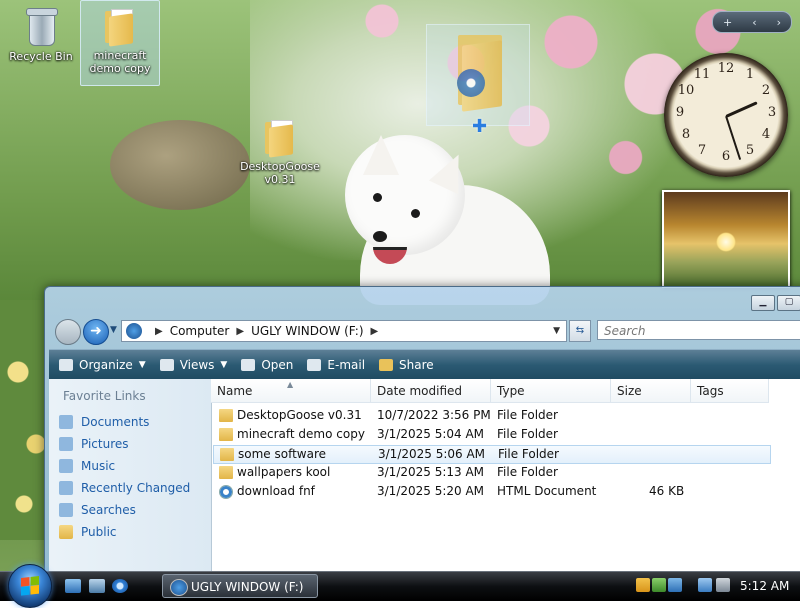 The image size is (800, 608). I want to click on network-icon, so click(705, 585).